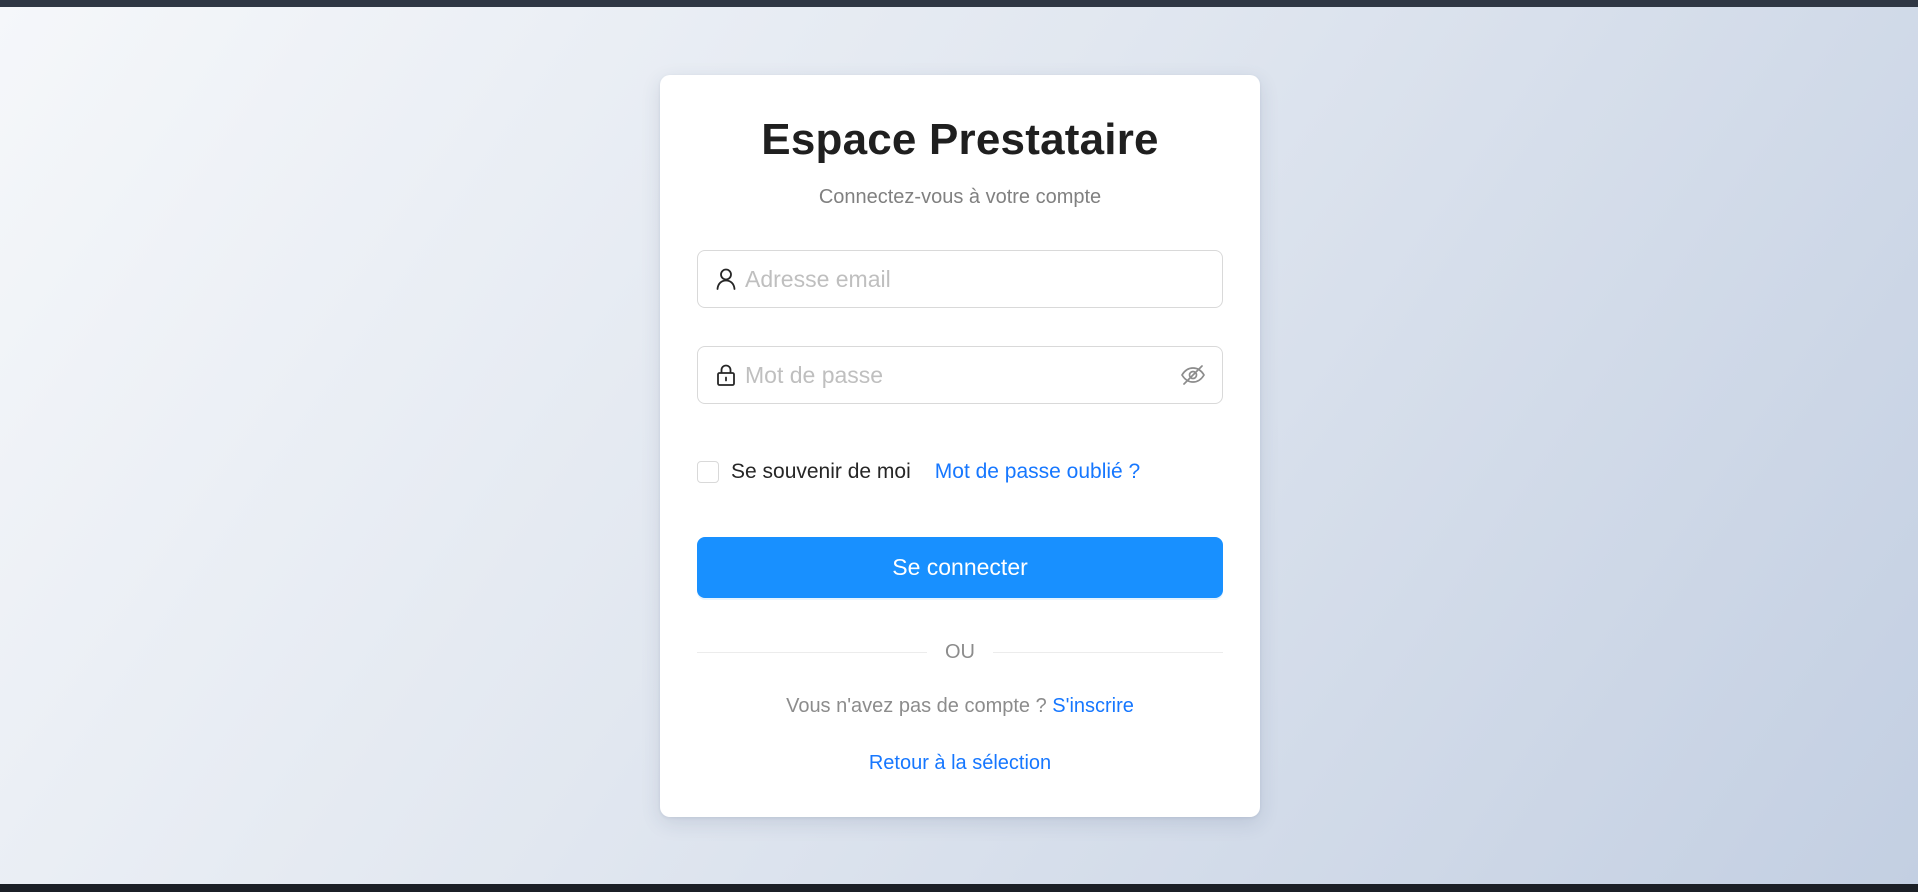 The height and width of the screenshot is (892, 1918). I want to click on bottom-window-strip, so click(959, 888).